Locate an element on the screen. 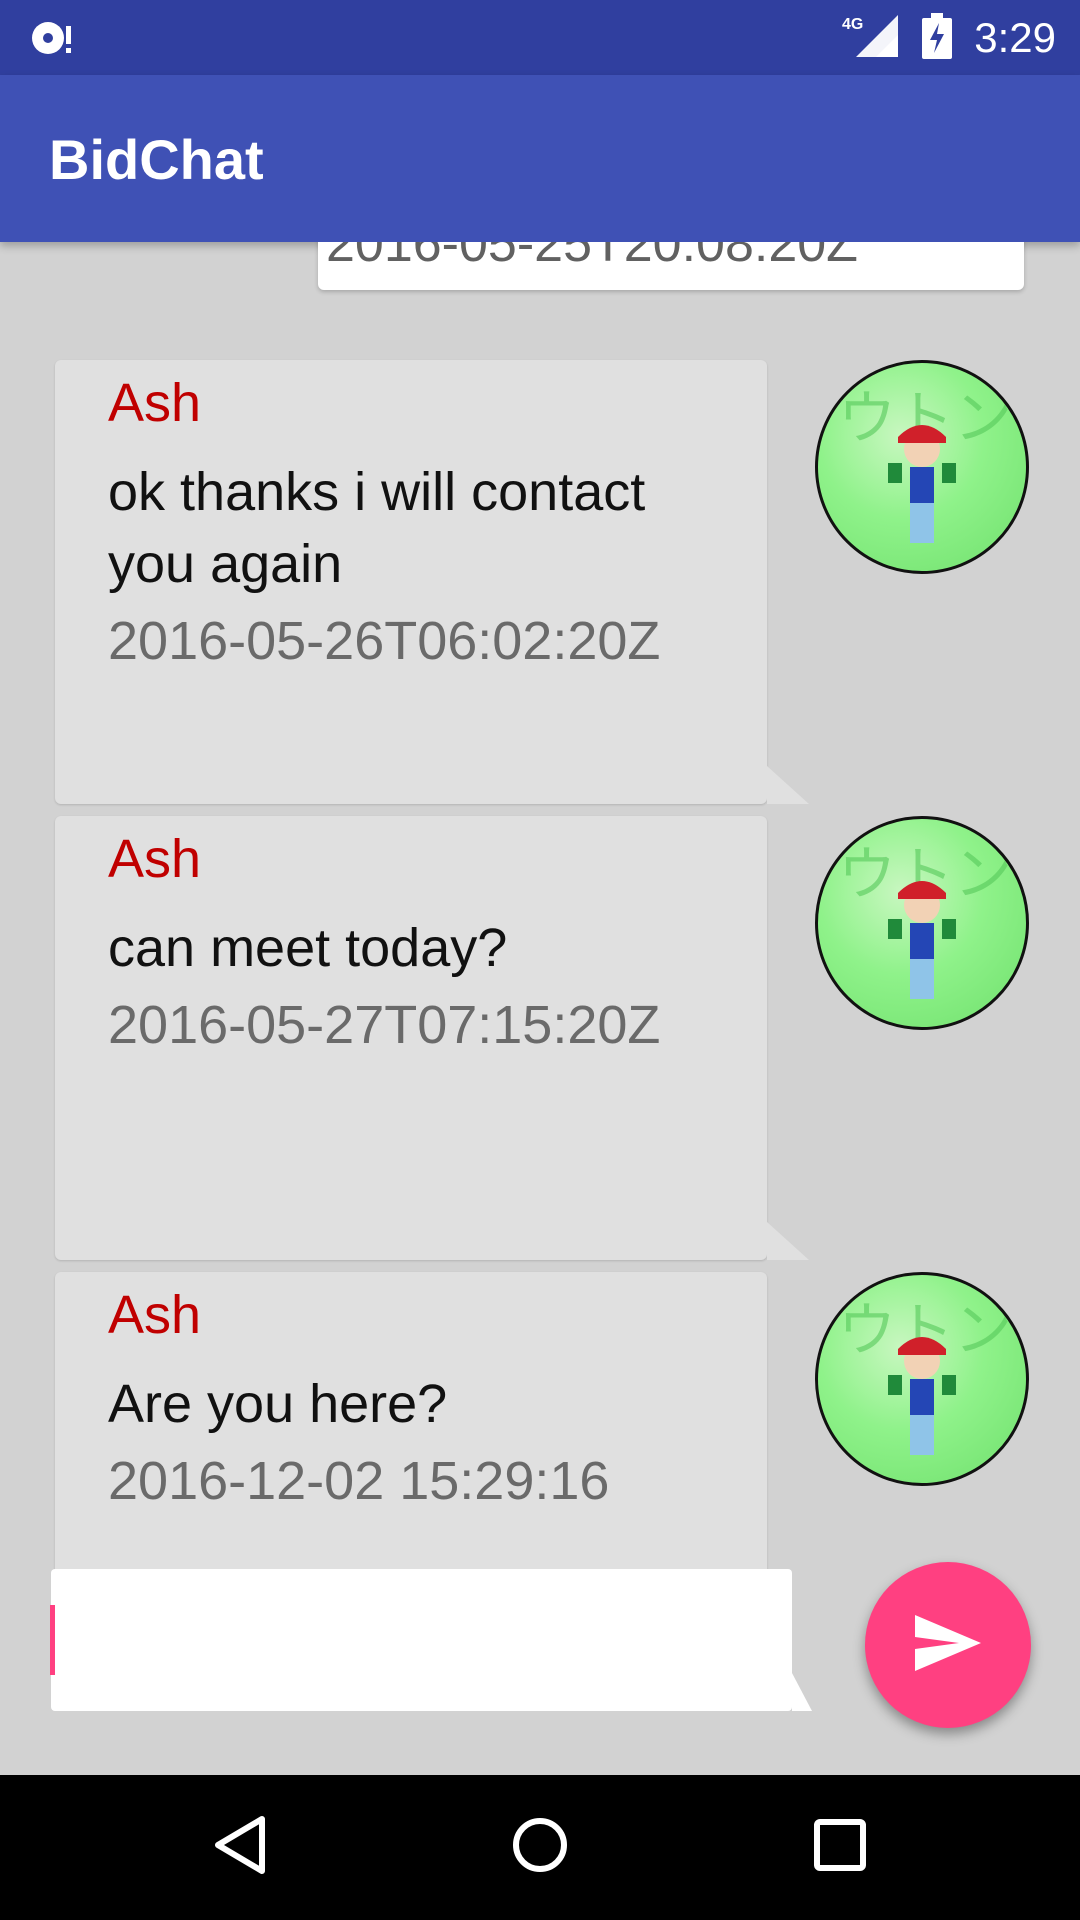 This screenshot has width=1080, height=1920. send-icon is located at coordinates (948, 1645).